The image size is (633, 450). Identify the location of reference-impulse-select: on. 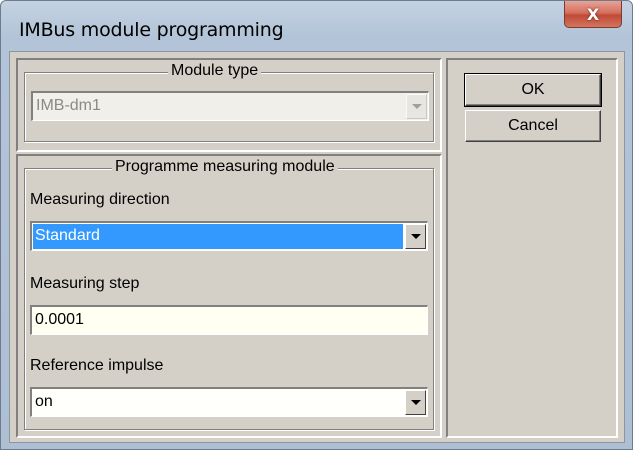
(229, 402).